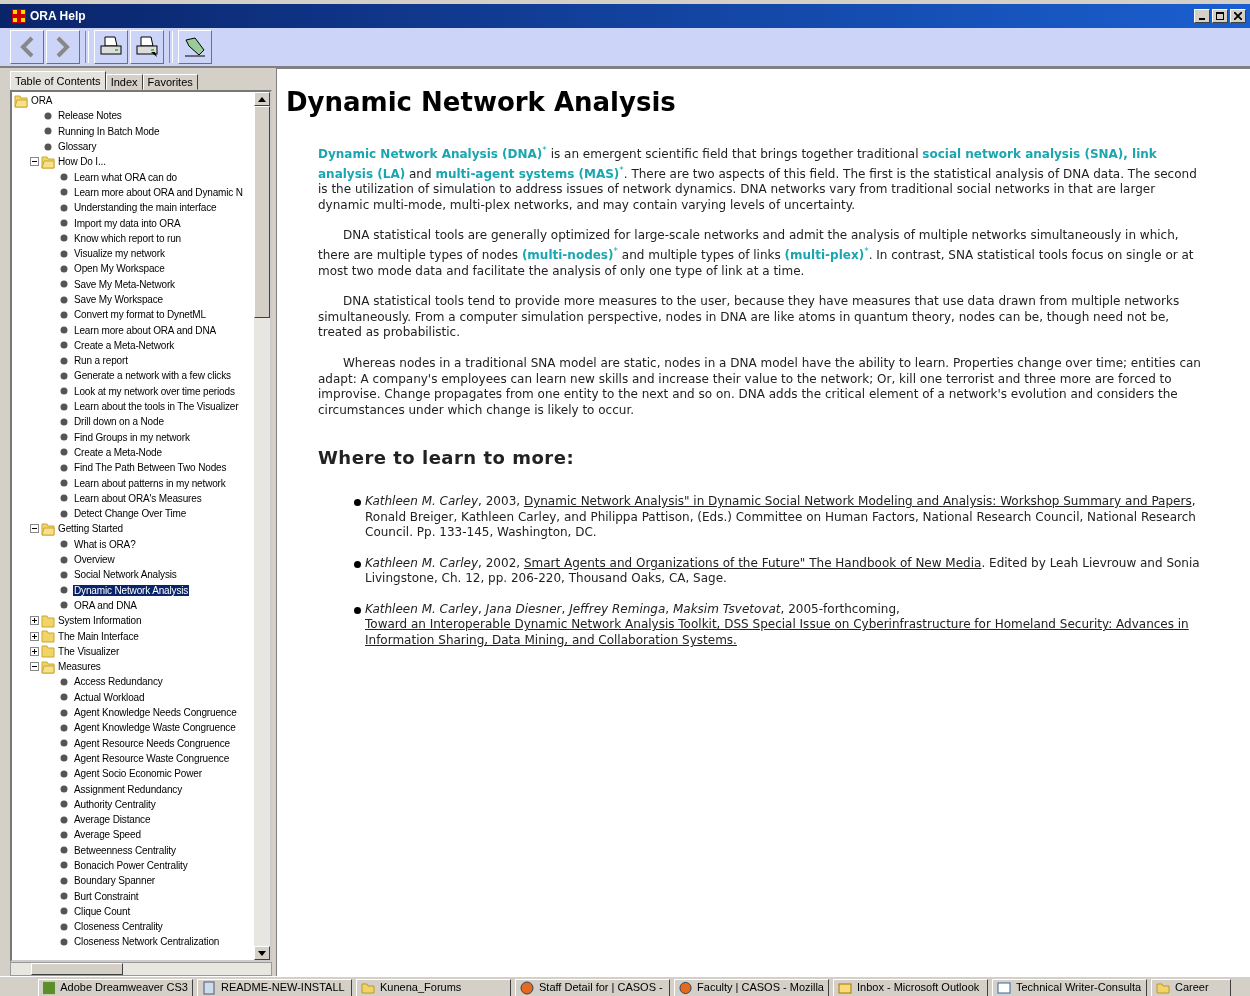 The width and height of the screenshot is (1250, 996). What do you see at coordinates (124, 284) in the screenshot?
I see `tree-item: Save My Meta-Network` at bounding box center [124, 284].